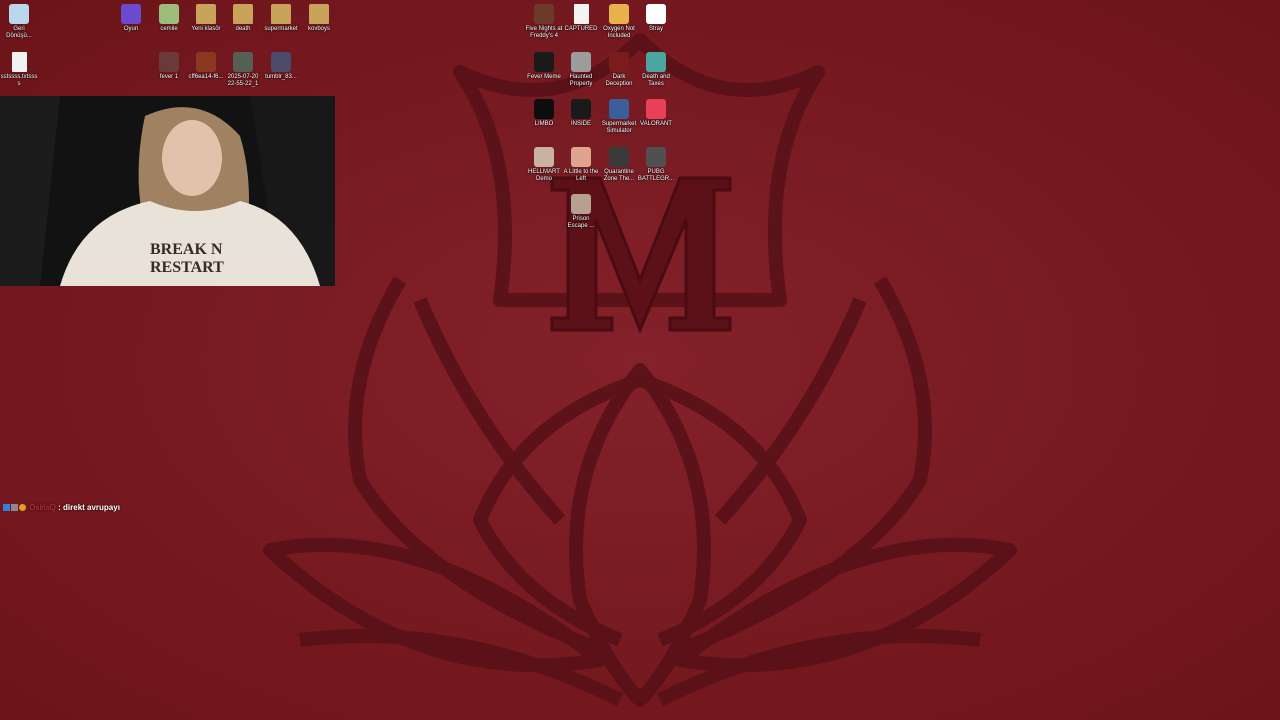  What do you see at coordinates (544, 32) in the screenshot?
I see `desktop-icon-label: Five Nights at Freddy's 4` at bounding box center [544, 32].